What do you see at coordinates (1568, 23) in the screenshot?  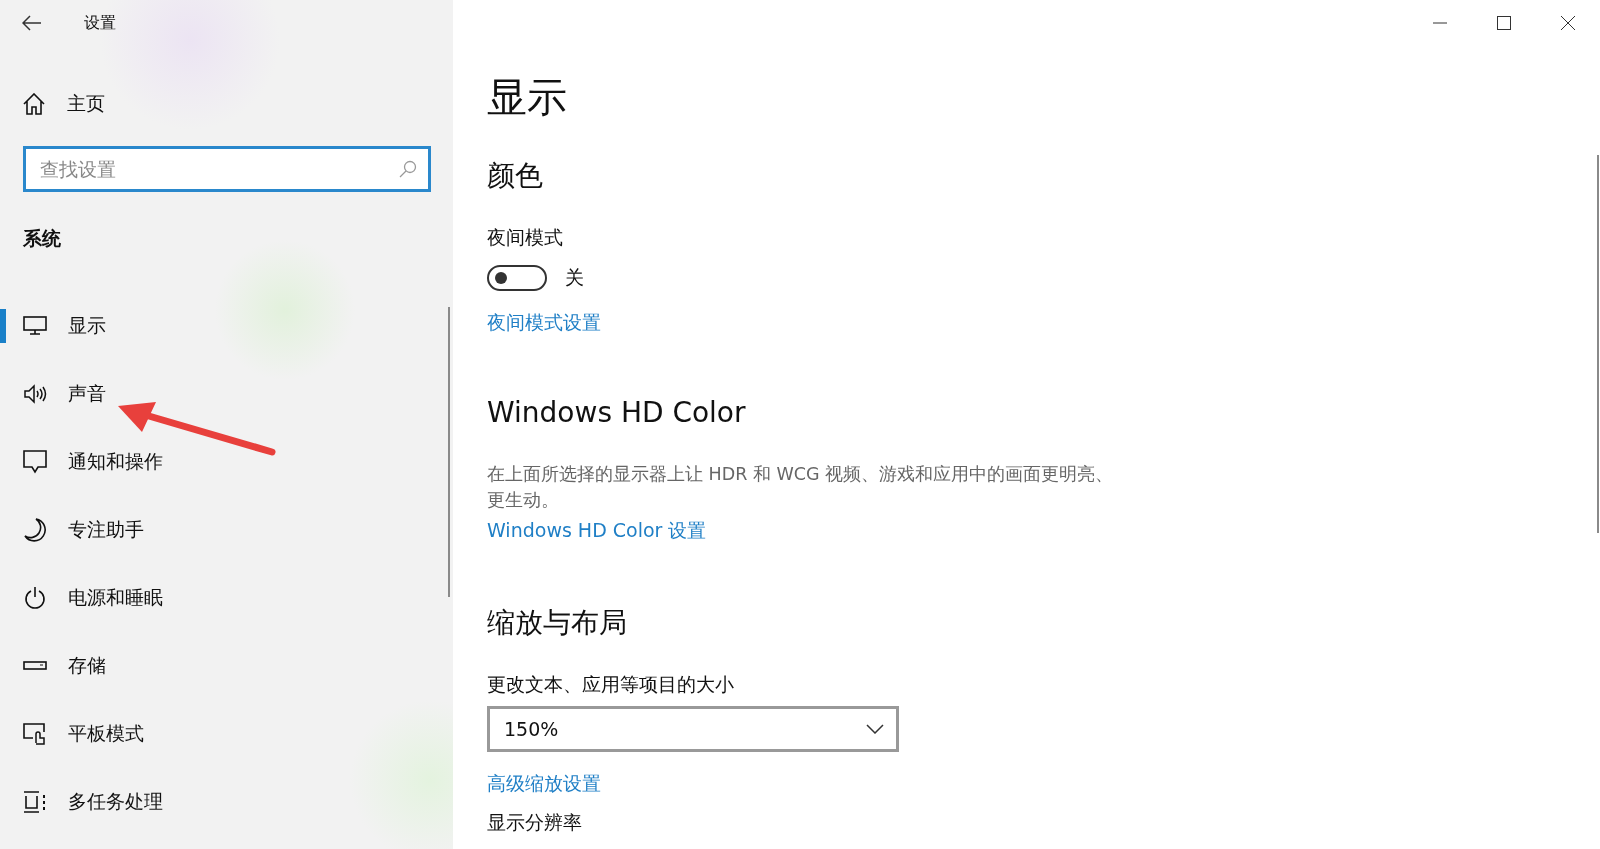 I see `close-icon` at bounding box center [1568, 23].